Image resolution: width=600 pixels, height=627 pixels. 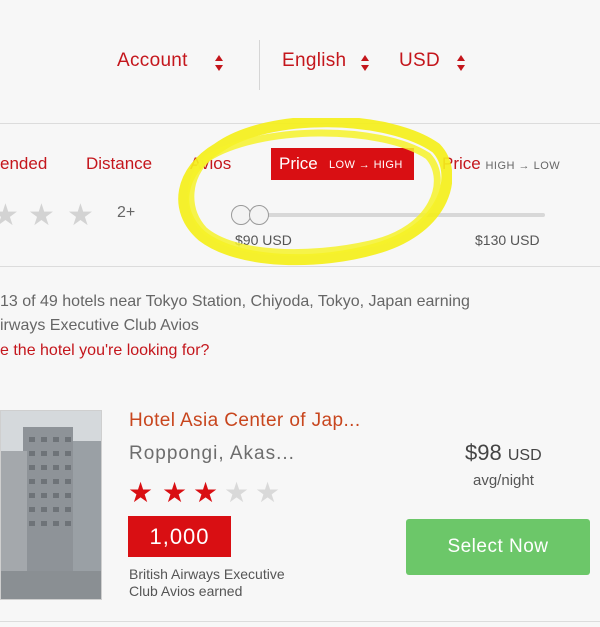 I want to click on sort-distance: Distance, so click(x=119, y=164).